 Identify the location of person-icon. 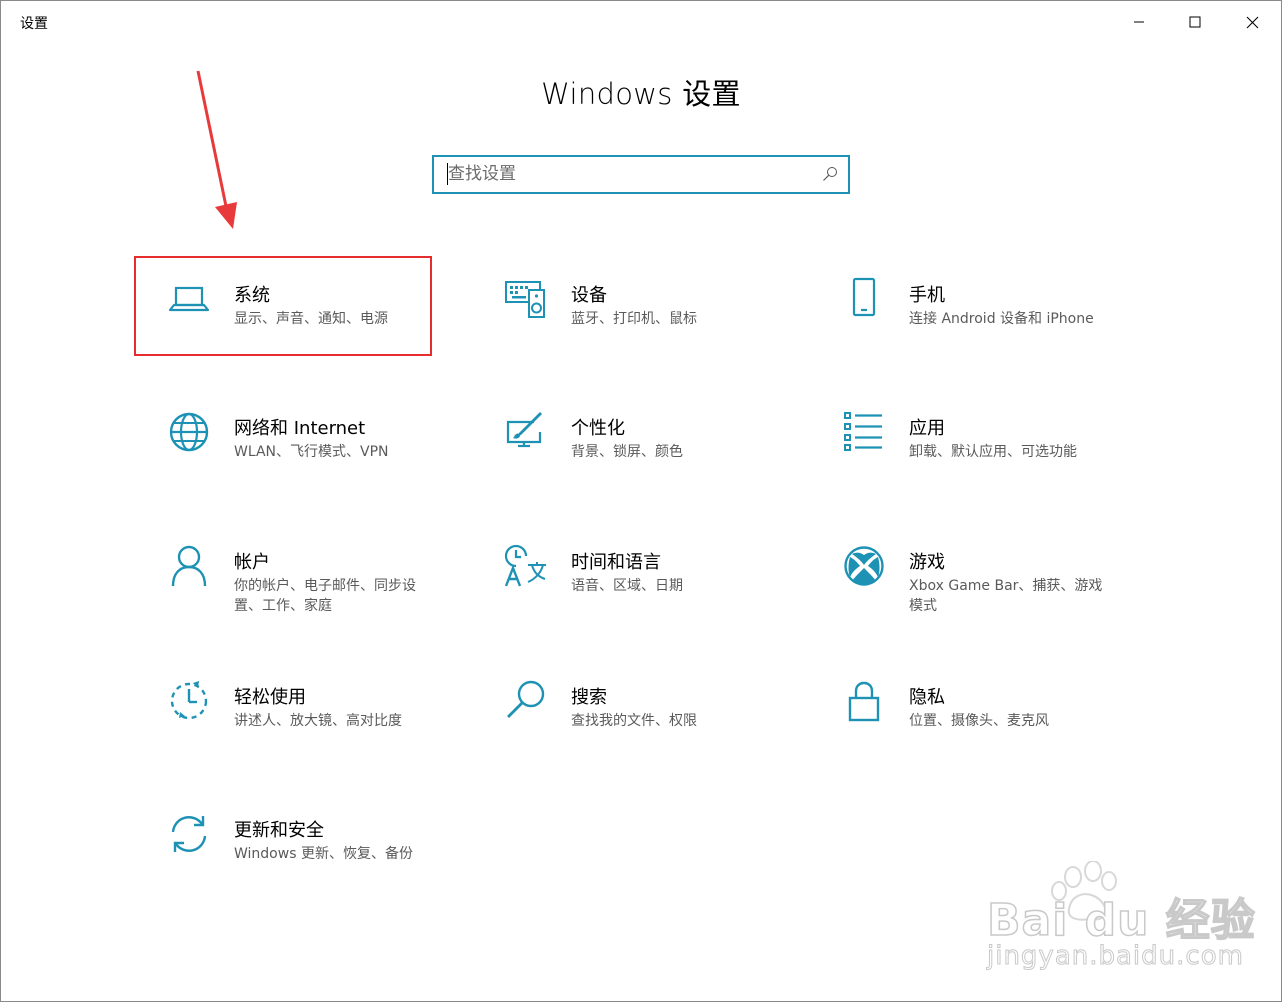
(189, 566).